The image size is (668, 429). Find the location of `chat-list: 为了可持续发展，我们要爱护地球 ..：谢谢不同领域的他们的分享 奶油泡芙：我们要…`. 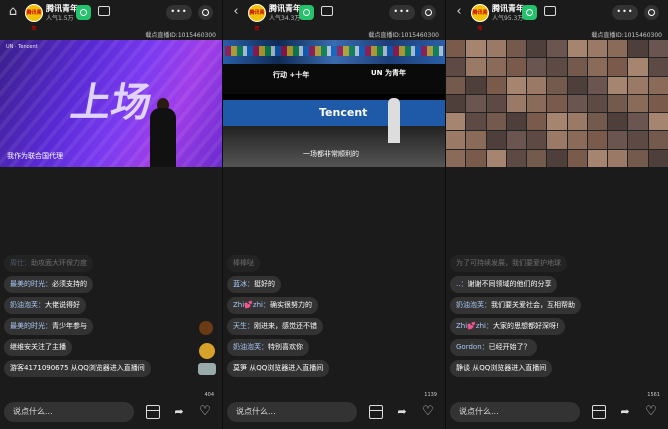

chat-list: 为了可持续发展，我们要爱护地球 ..：谢谢不同领域的他们的分享 奶油泡芙：我们要… is located at coordinates (557, 318).